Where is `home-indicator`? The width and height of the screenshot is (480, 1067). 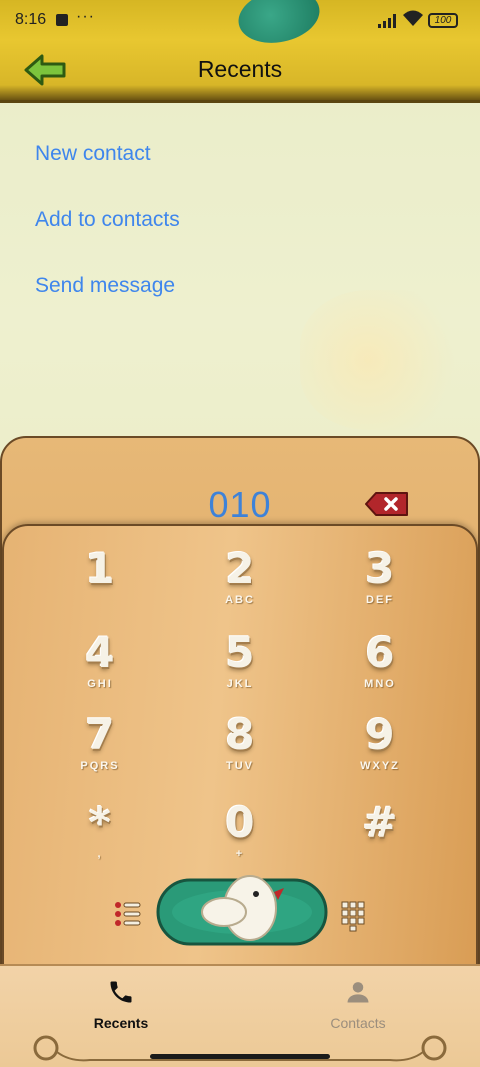
home-indicator is located at coordinates (240, 1056).